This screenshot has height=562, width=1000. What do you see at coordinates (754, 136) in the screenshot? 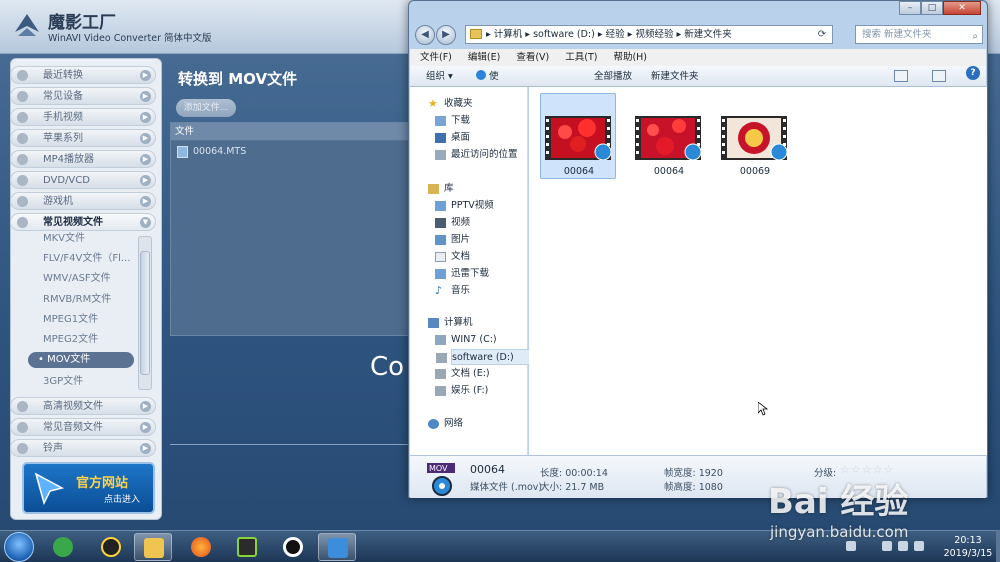
I see `file-item: 00069` at bounding box center [754, 136].